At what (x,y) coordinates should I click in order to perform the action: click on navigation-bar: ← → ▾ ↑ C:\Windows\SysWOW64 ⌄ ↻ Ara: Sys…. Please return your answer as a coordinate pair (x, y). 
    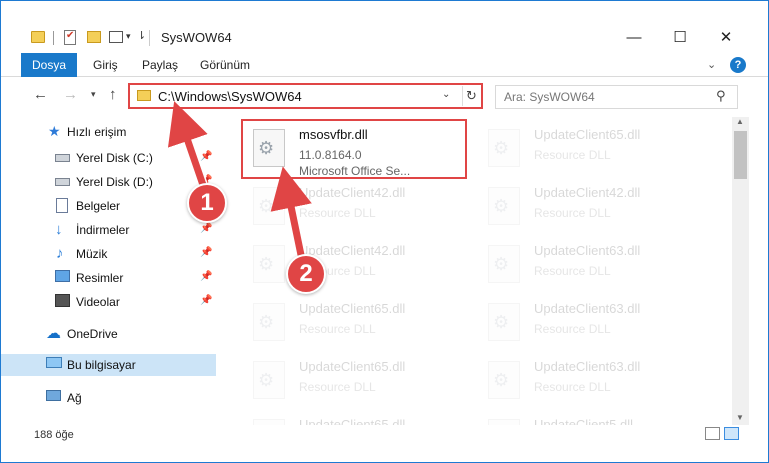
    Looking at the image, I should click on (384, 96).